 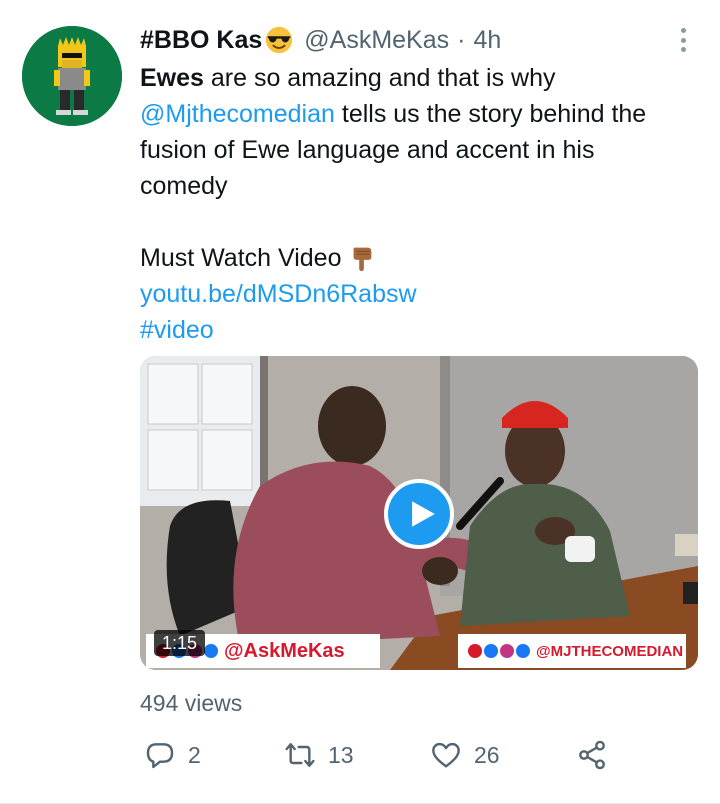 What do you see at coordinates (423, 514) in the screenshot?
I see `play-icon` at bounding box center [423, 514].